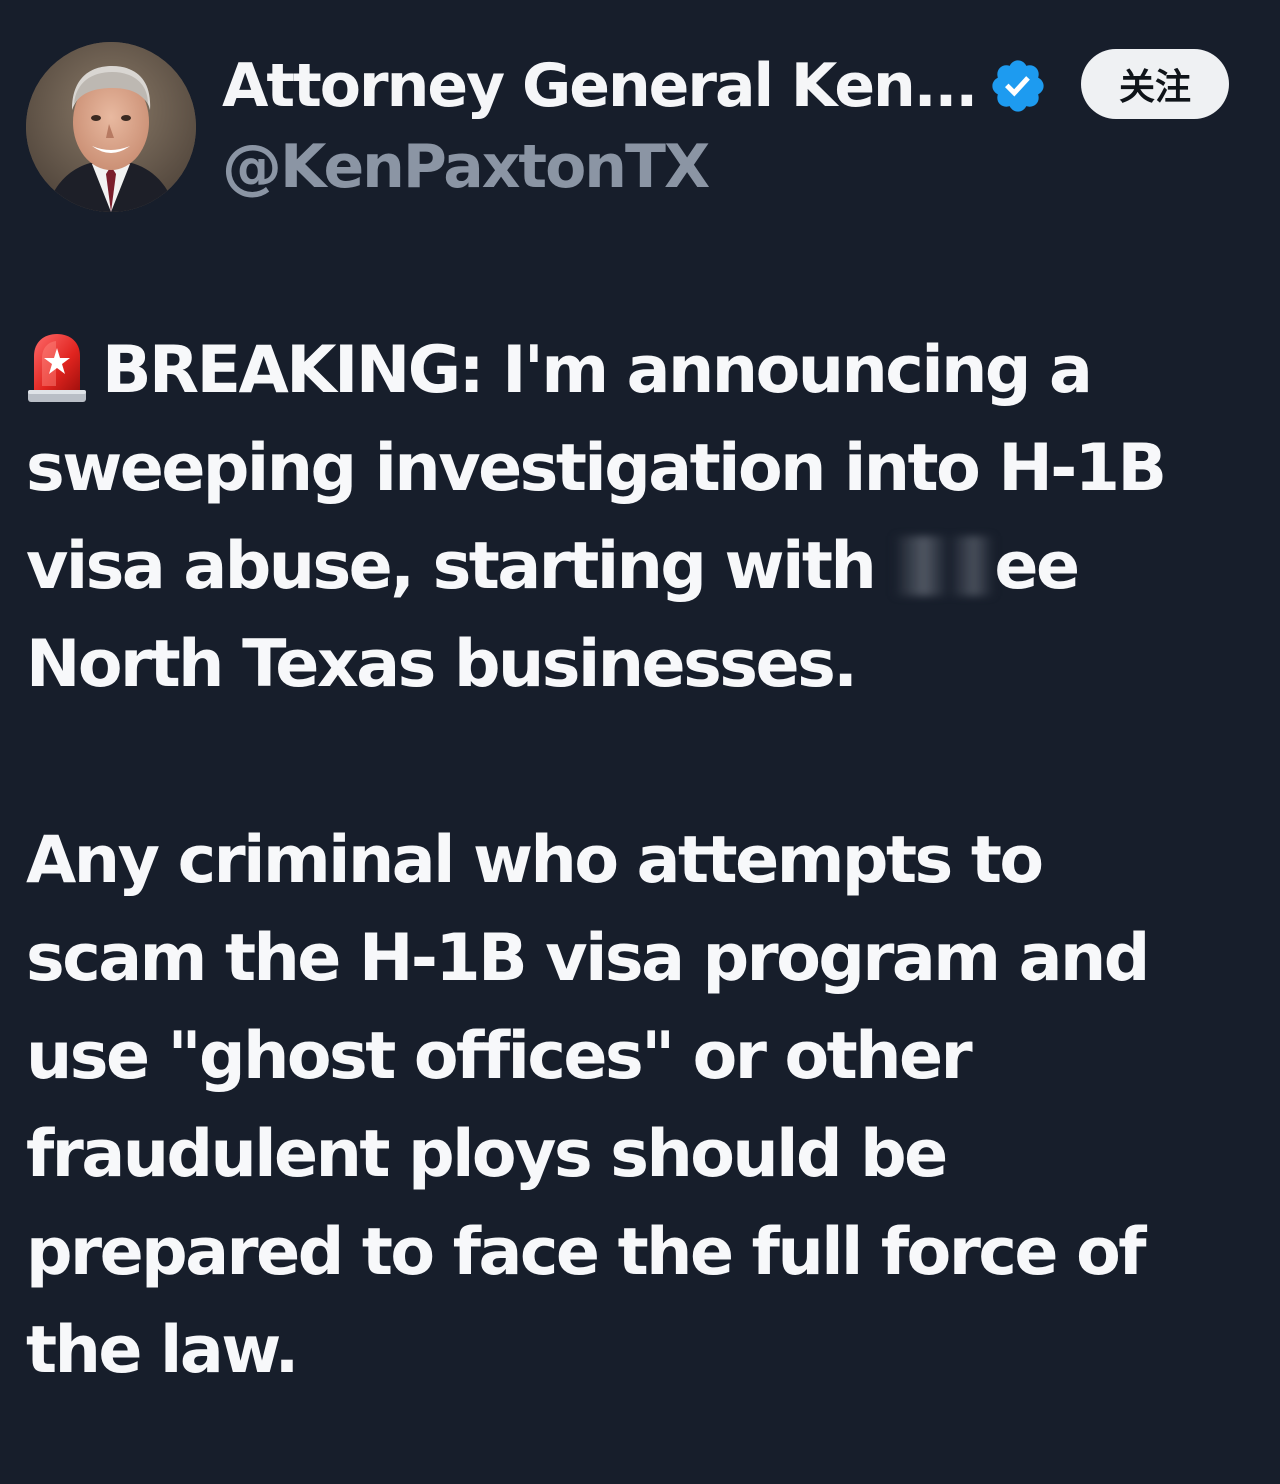  Describe the element at coordinates (487, 1154) in the screenshot. I see `tweet-line: fraudulent ploys should be` at that location.